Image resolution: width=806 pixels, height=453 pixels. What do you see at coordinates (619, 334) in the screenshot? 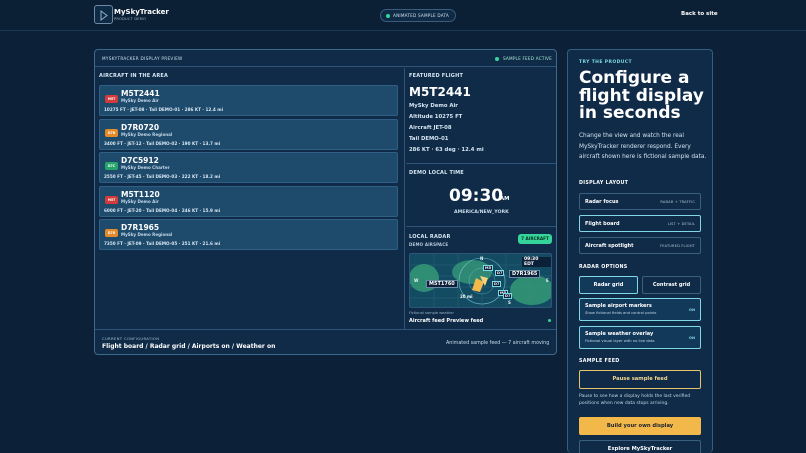
I see `toggle-title: Sample weather overlay` at bounding box center [619, 334].